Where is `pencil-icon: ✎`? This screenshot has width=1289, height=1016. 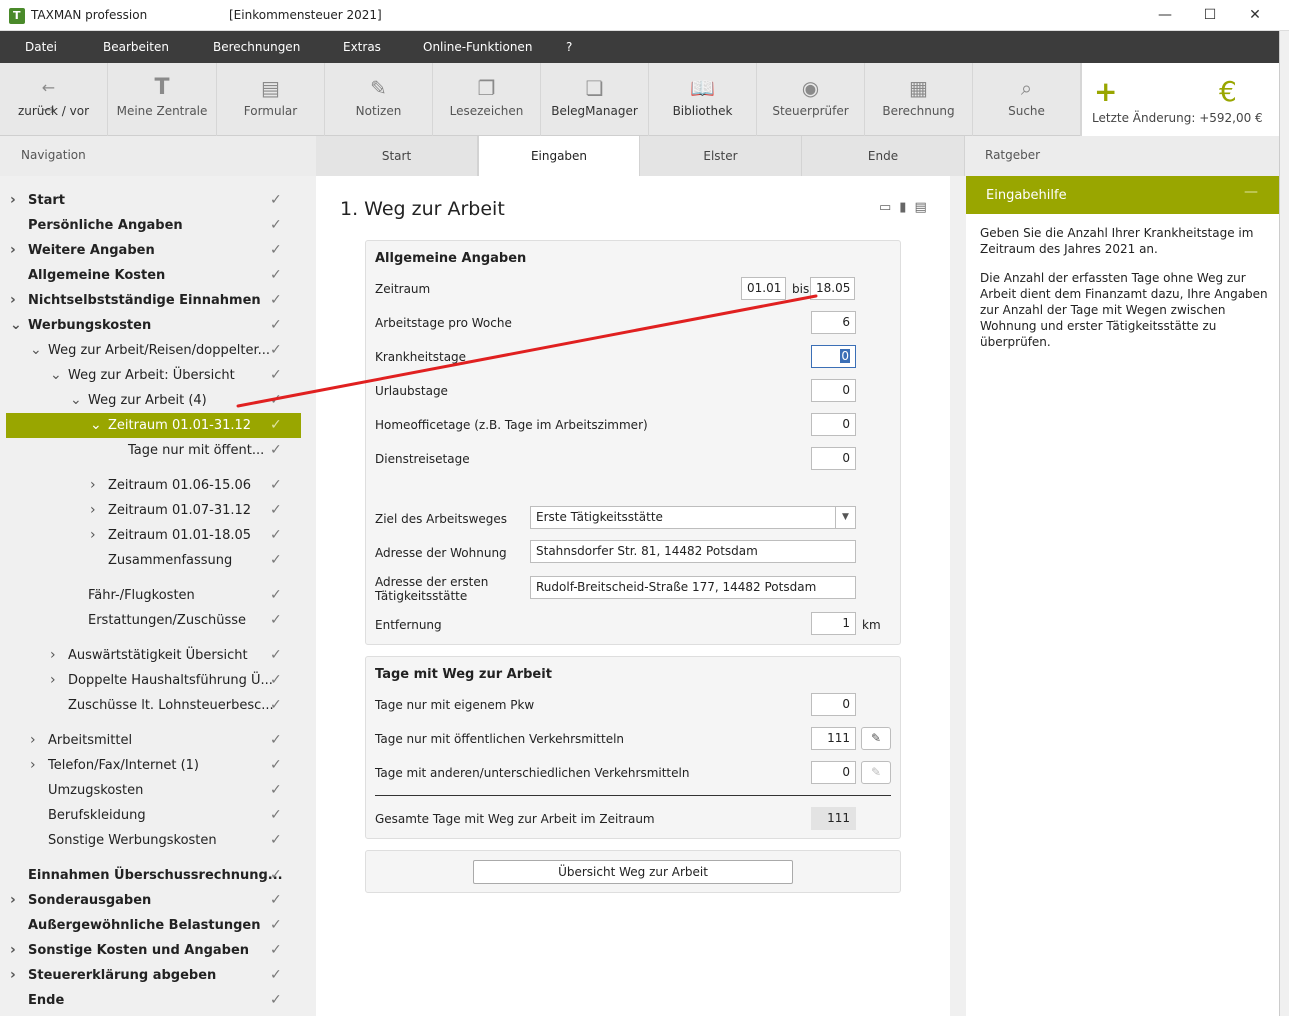
pencil-icon: ✎ is located at coordinates (876, 738).